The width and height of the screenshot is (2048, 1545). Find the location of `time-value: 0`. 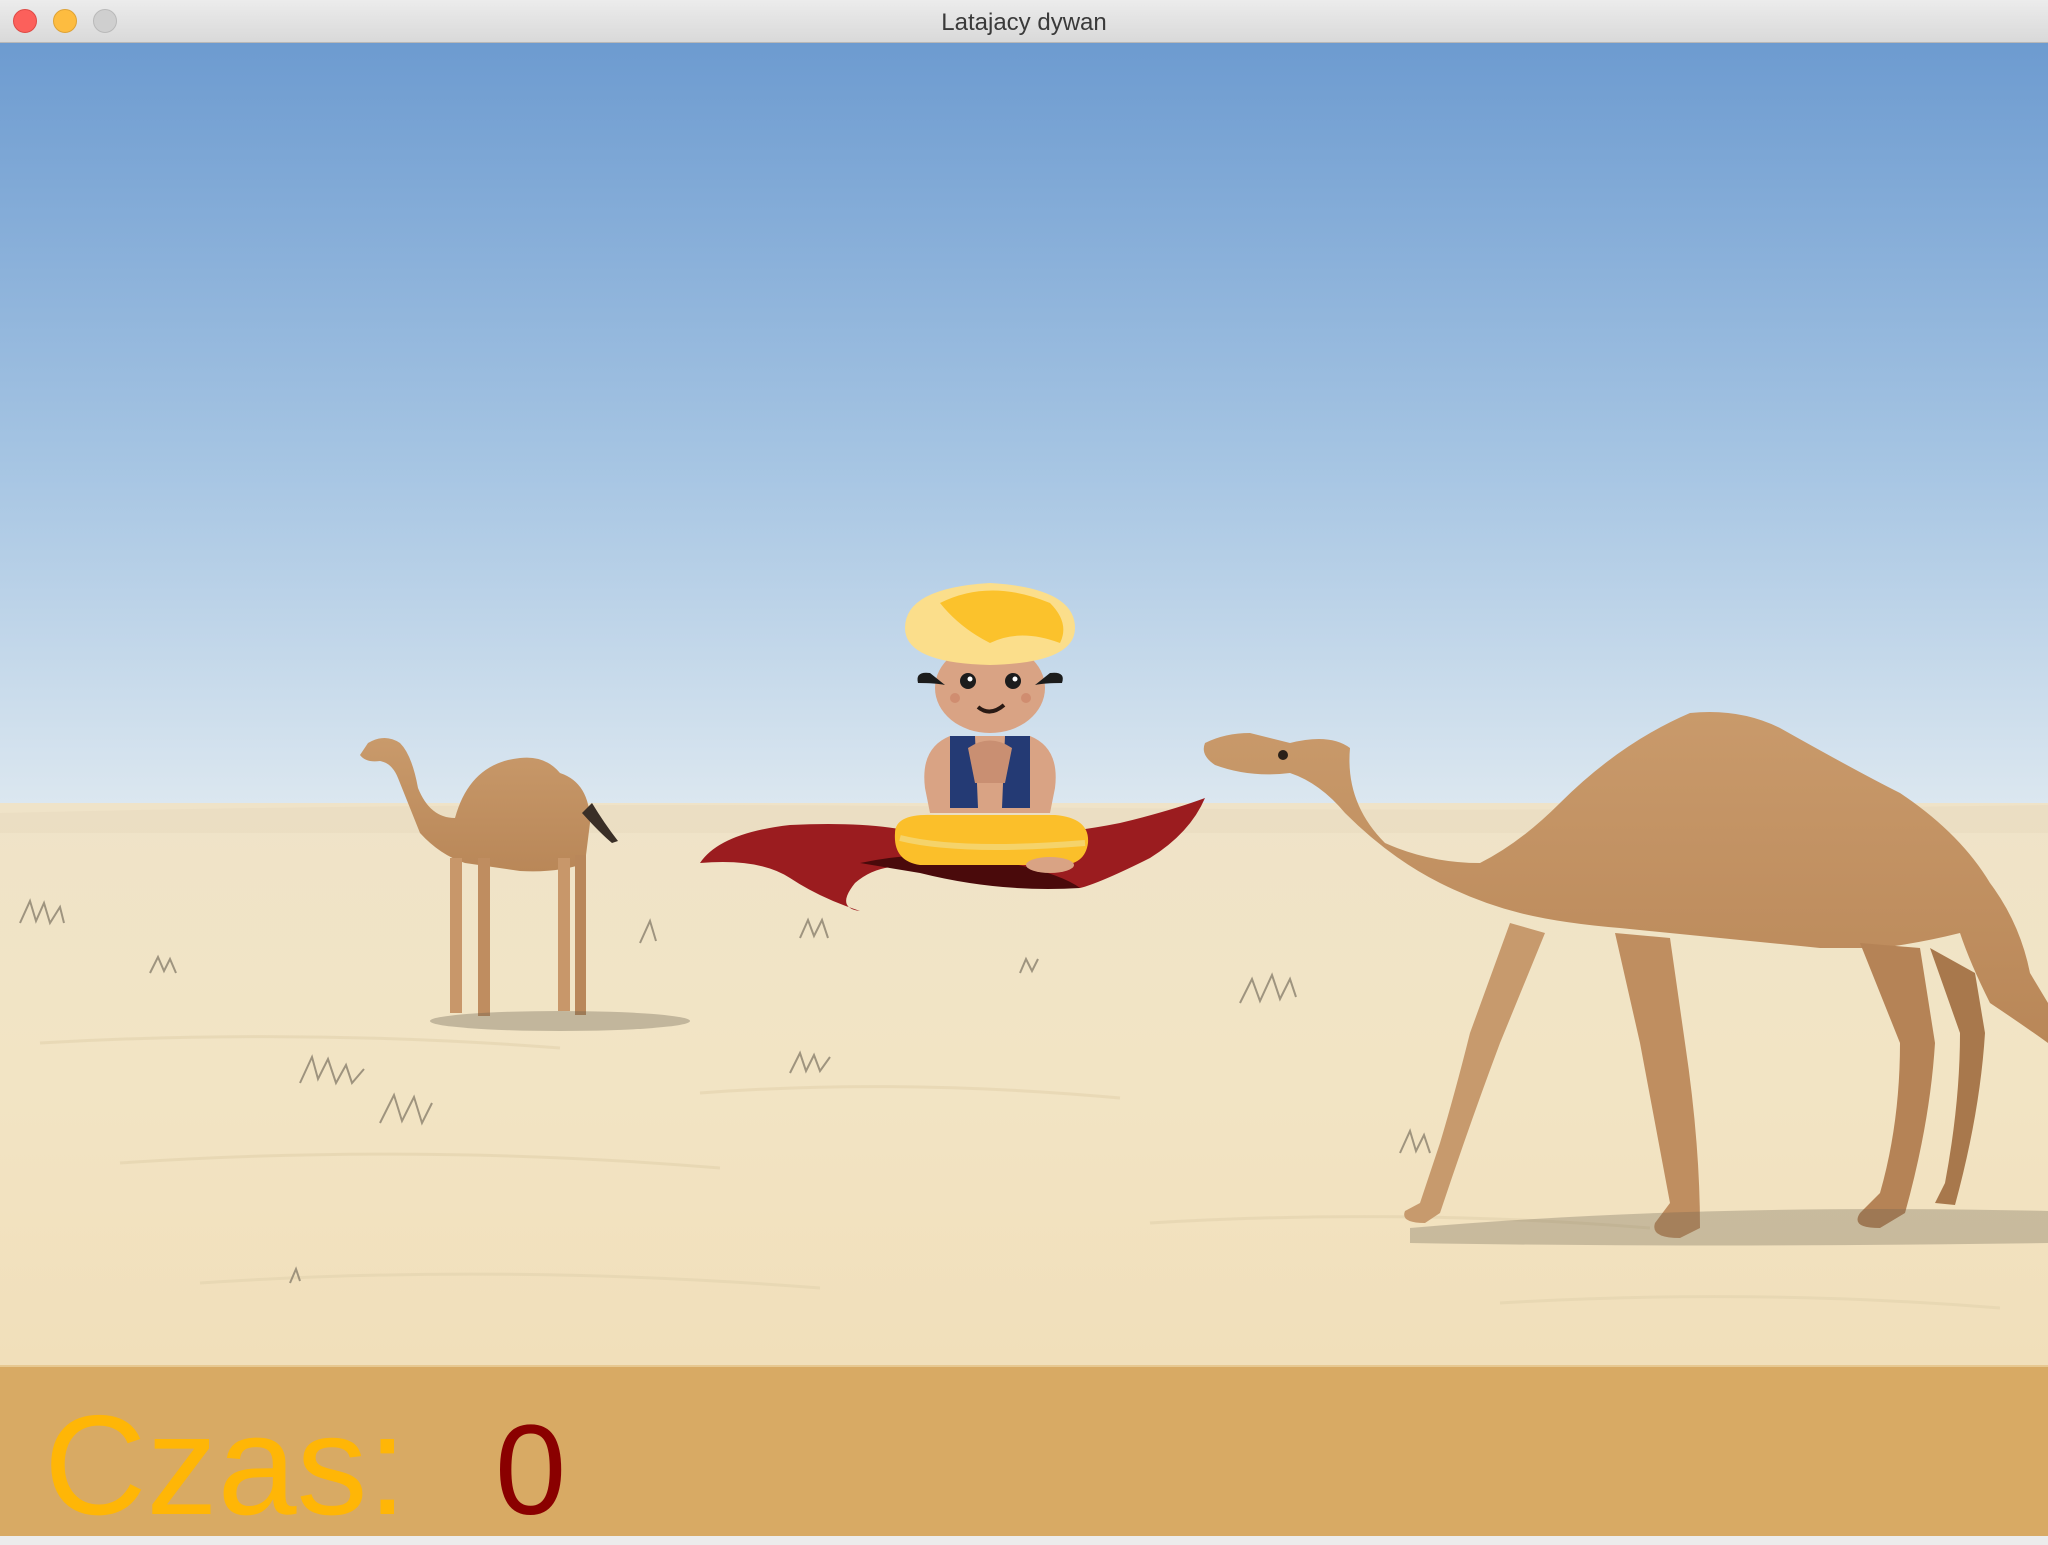

time-value: 0 is located at coordinates (531, 1470).